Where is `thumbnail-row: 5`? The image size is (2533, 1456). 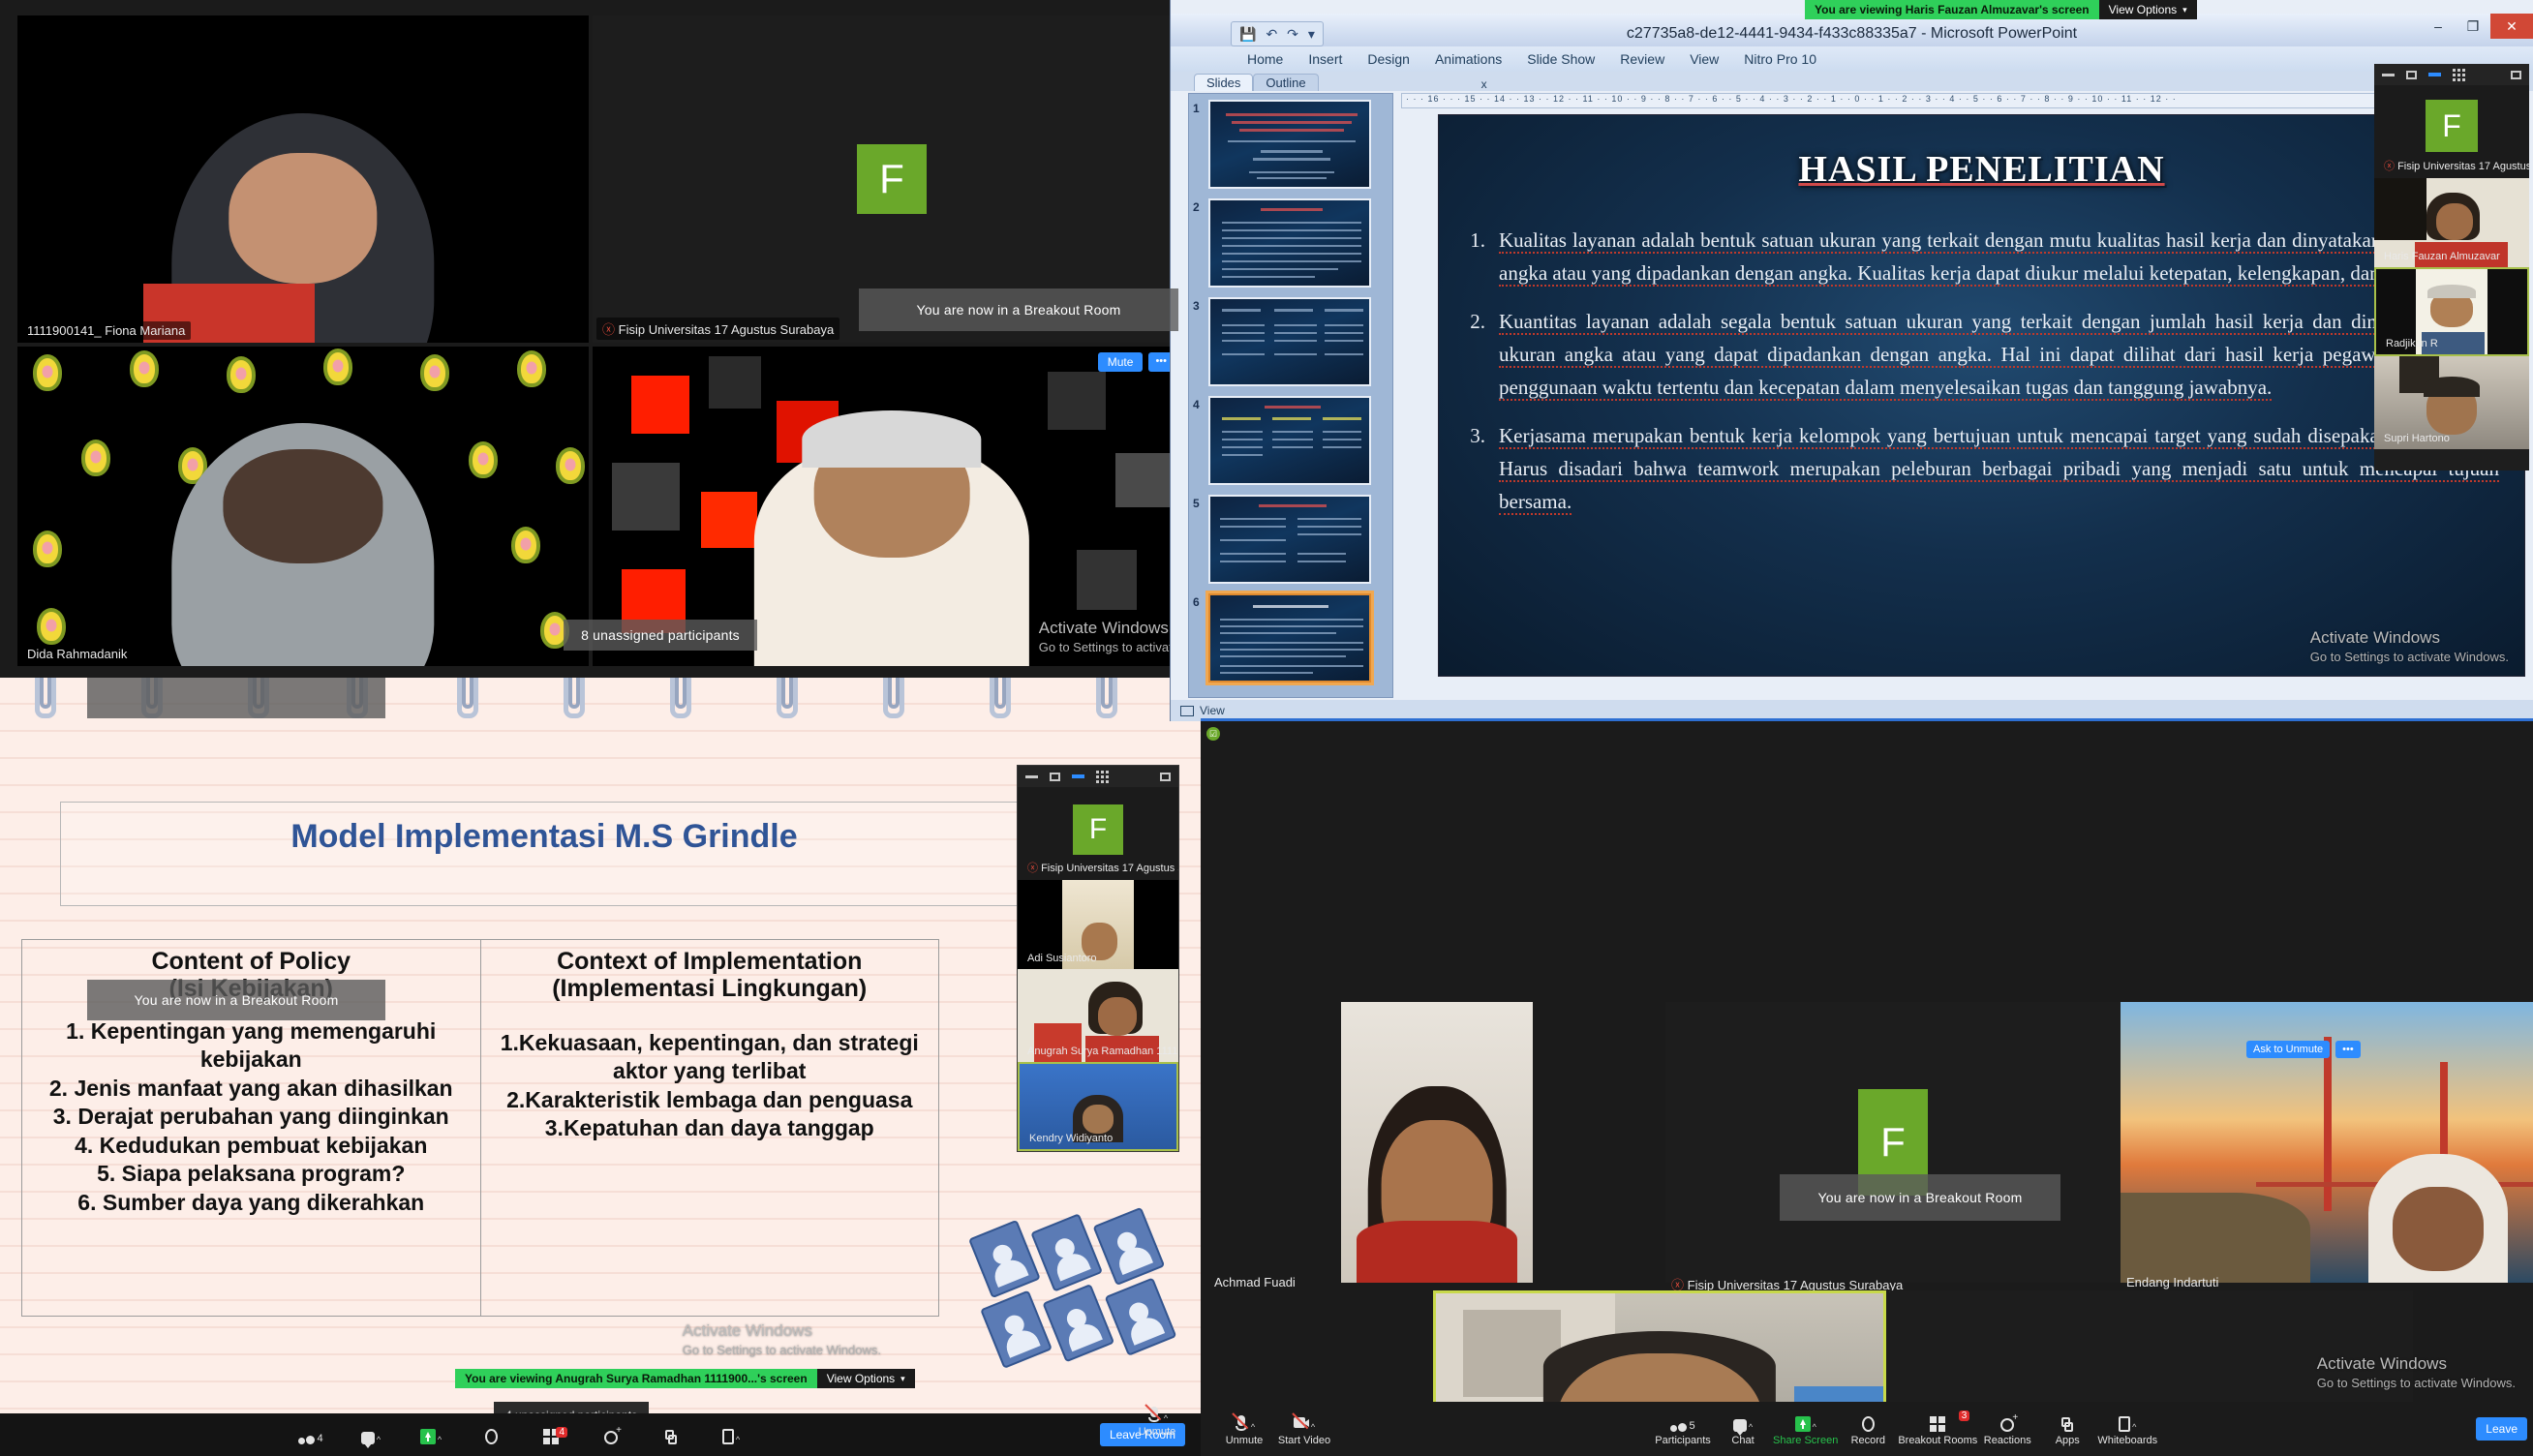 thumbnail-row: 5 is located at coordinates (1290, 539).